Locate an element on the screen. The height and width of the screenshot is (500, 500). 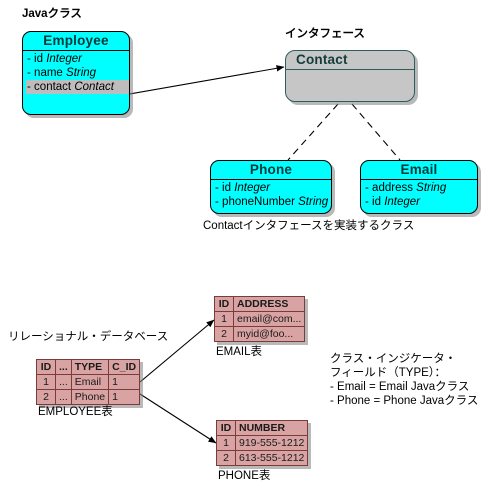
class-attribute: - name String is located at coordinates (77, 73).